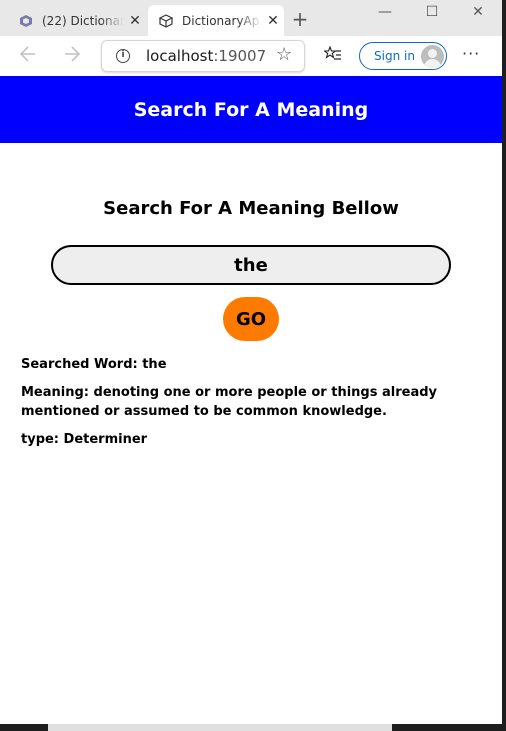 The image size is (506, 731). I want to click on cube-icon, so click(166, 21).